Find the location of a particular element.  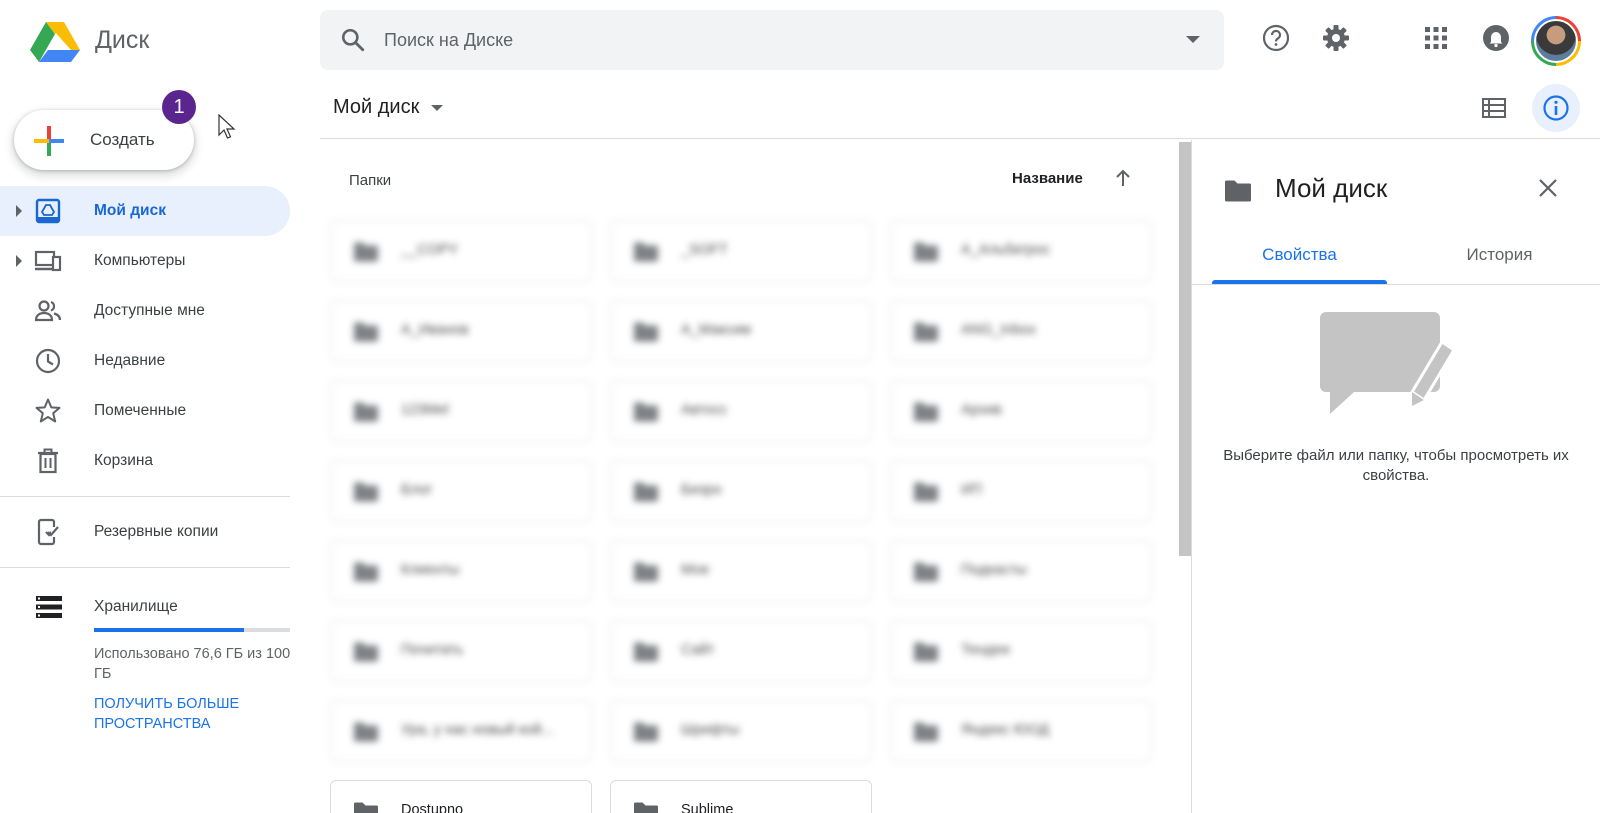

sidebar-item-backups: Резервные копии is located at coordinates (145, 532).